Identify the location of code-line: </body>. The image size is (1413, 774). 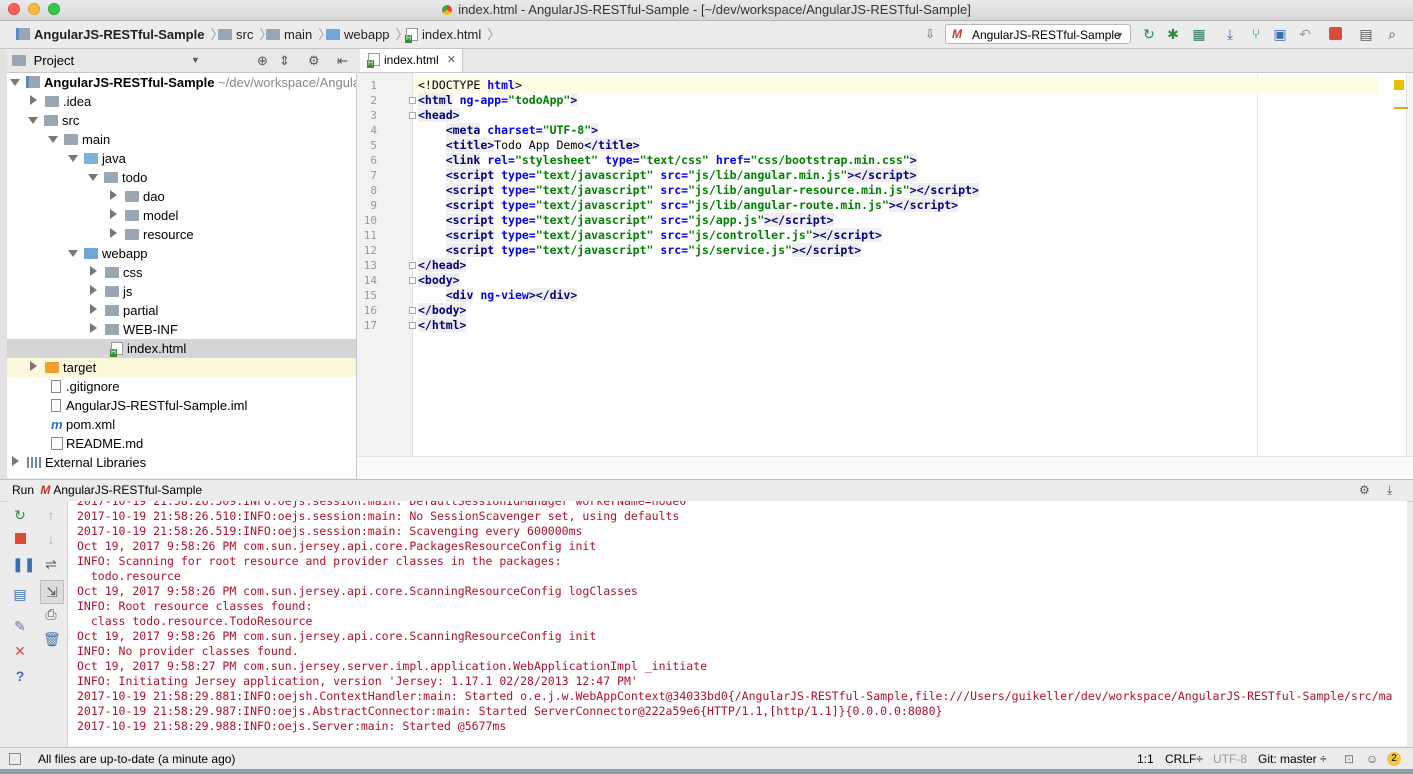
(898, 310).